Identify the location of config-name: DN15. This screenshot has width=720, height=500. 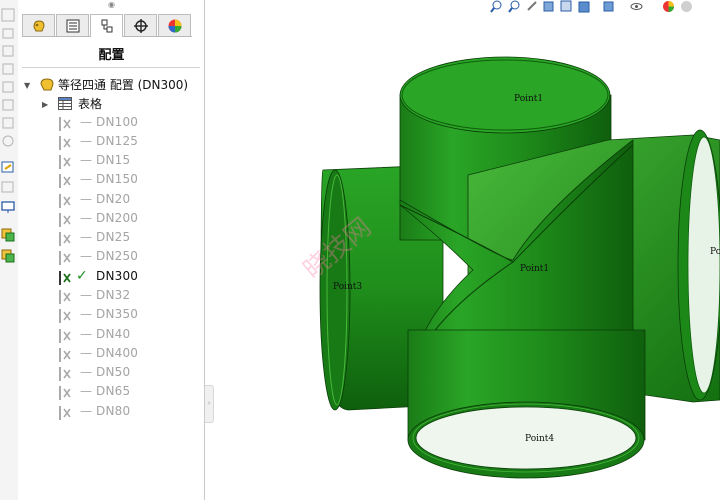
(113, 160).